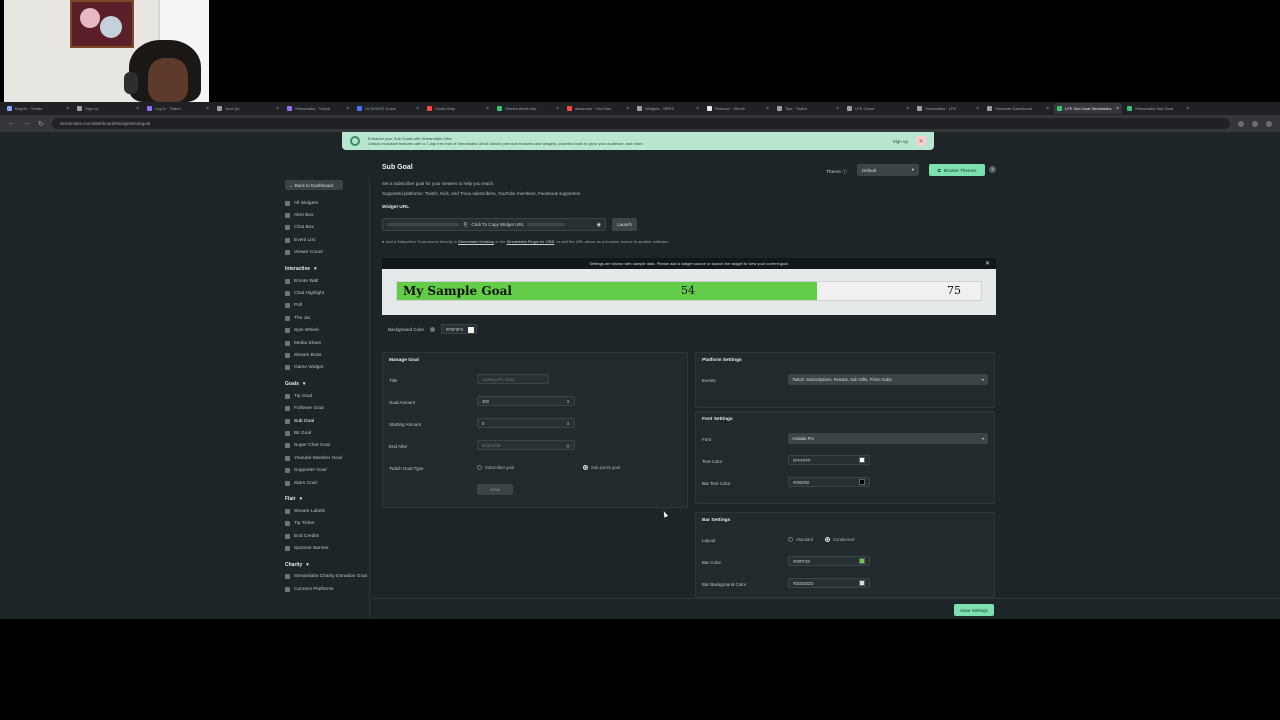 Image resolution: width=1280 pixels, height=720 pixels. I want to click on sidebar-item-stream-boss: Stream Boss, so click(328, 355).